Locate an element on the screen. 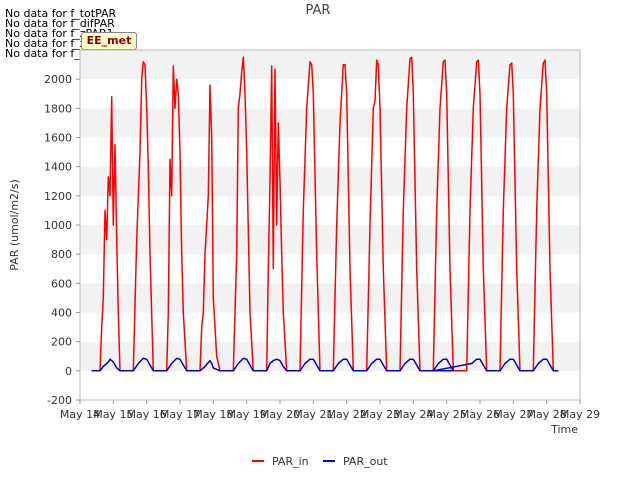  y-tick-label: 1000 is located at coordinates (58, 225).